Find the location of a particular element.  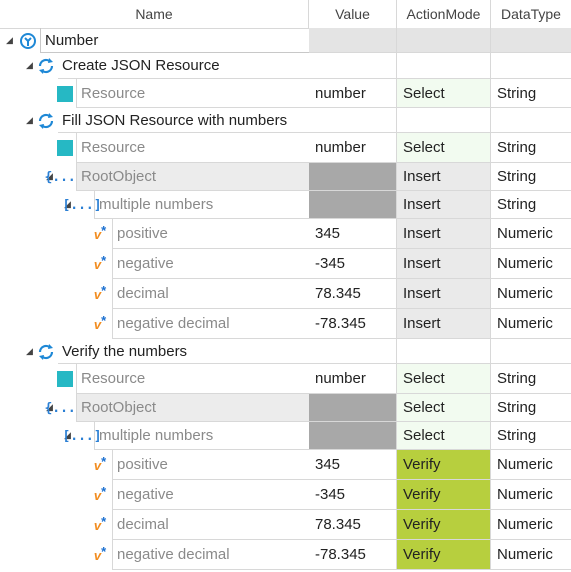

tree-row-module: ◢ Fill JSON Resource with numbers is located at coordinates (285, 120).